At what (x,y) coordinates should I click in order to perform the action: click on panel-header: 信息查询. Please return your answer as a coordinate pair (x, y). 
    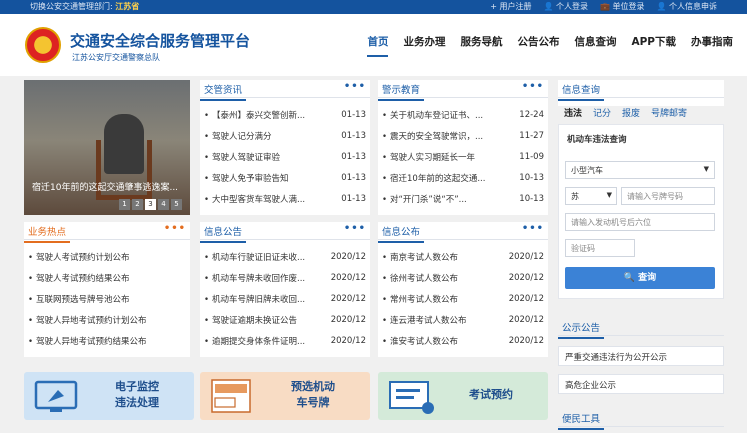
    Looking at the image, I should click on (641, 90).